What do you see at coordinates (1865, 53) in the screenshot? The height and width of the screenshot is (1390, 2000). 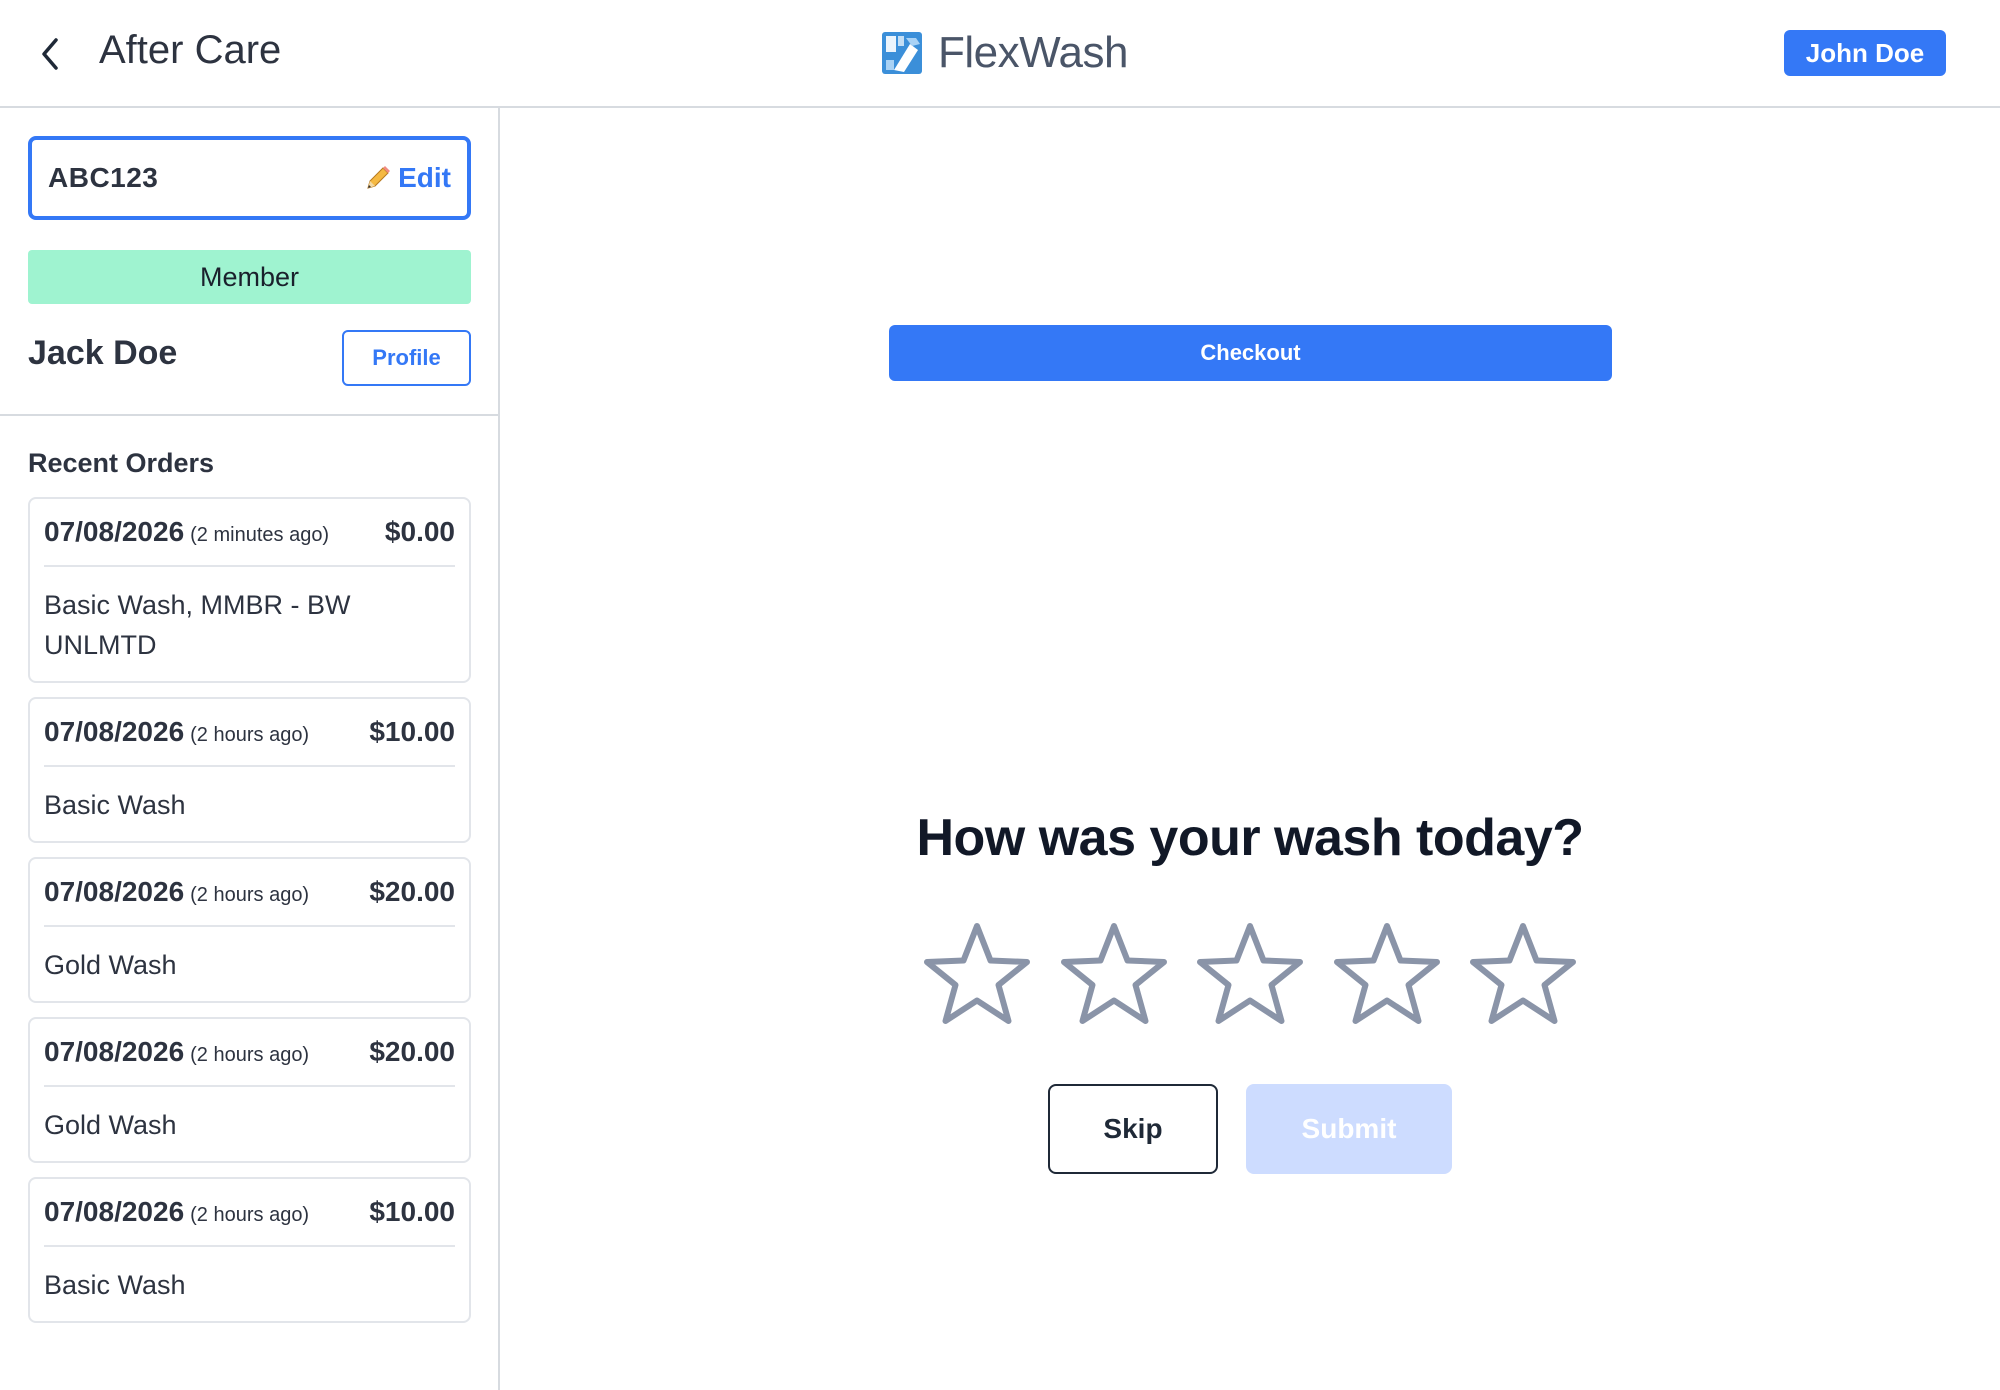 I see `user-menu-button: John Doe` at bounding box center [1865, 53].